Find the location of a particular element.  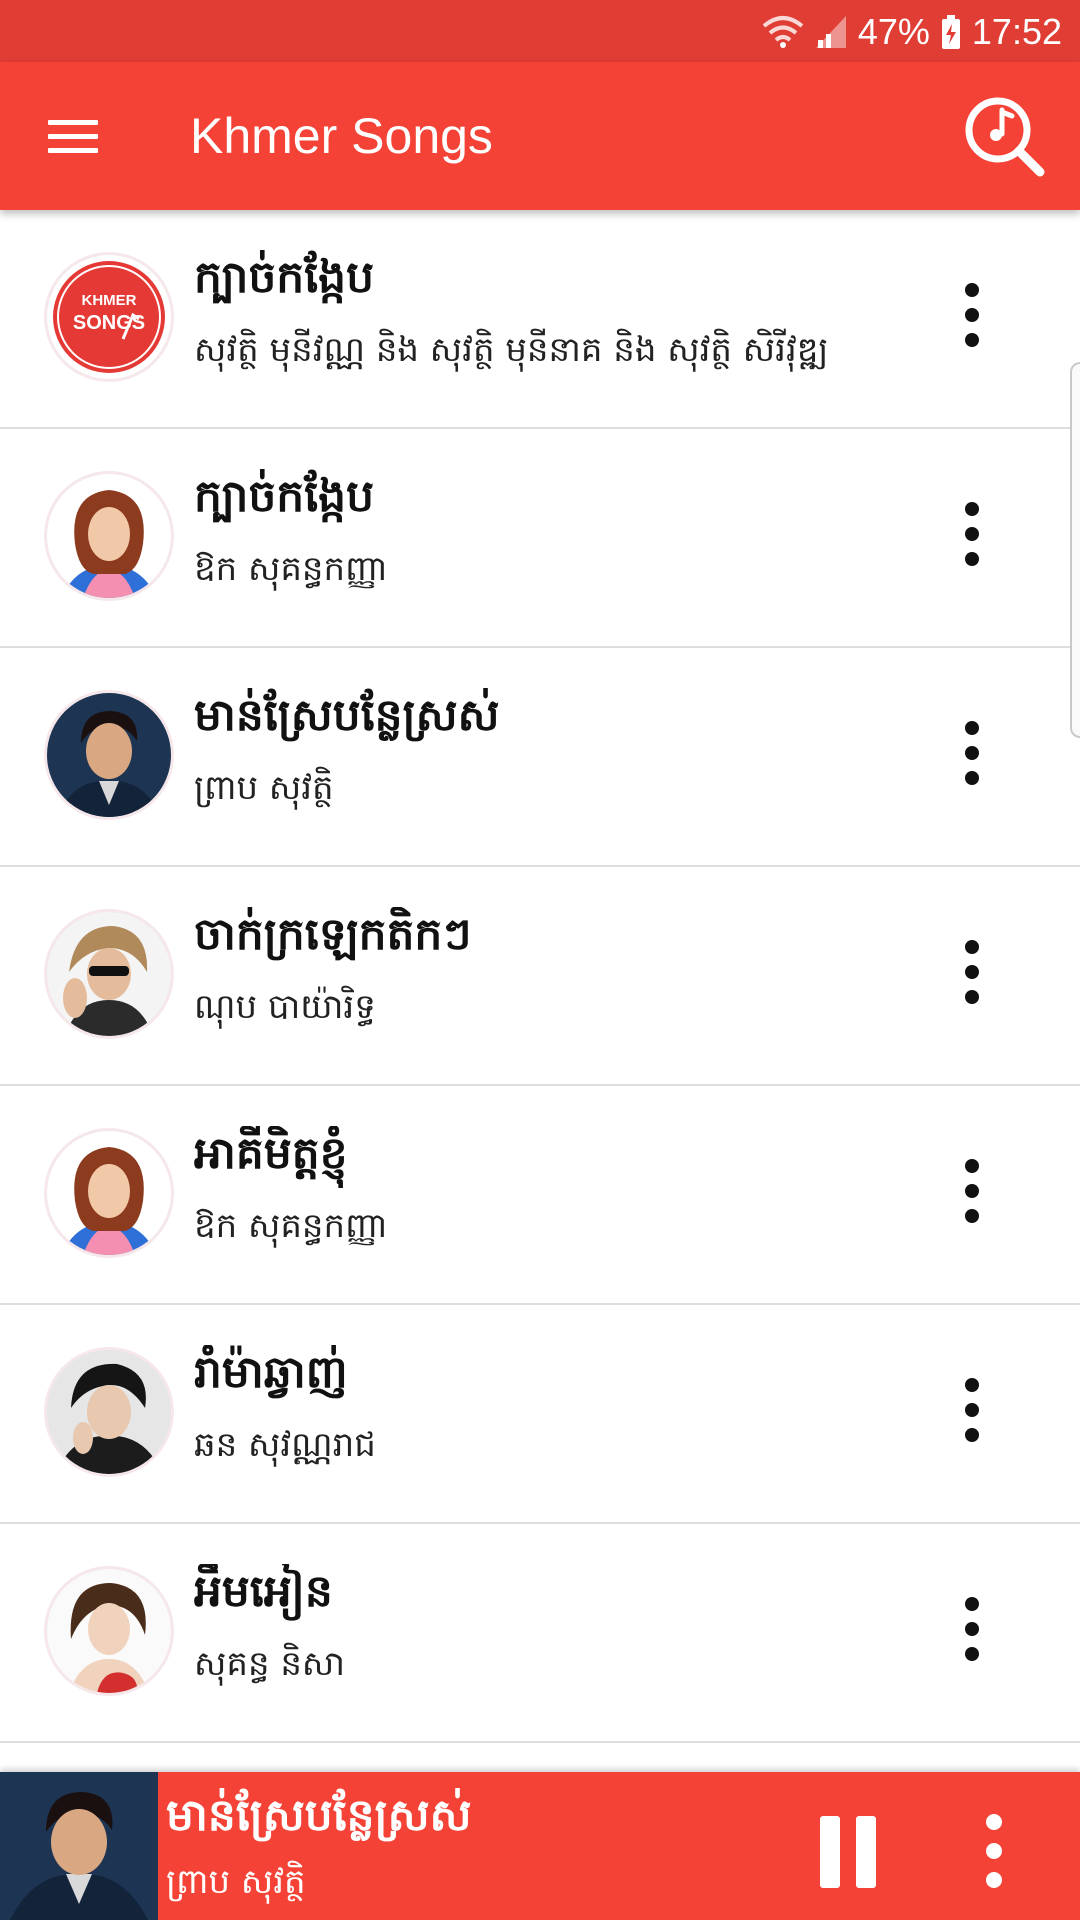

song-title: មាន់ស្រែបន្លែស្រស់ is located at coordinates (347, 715).